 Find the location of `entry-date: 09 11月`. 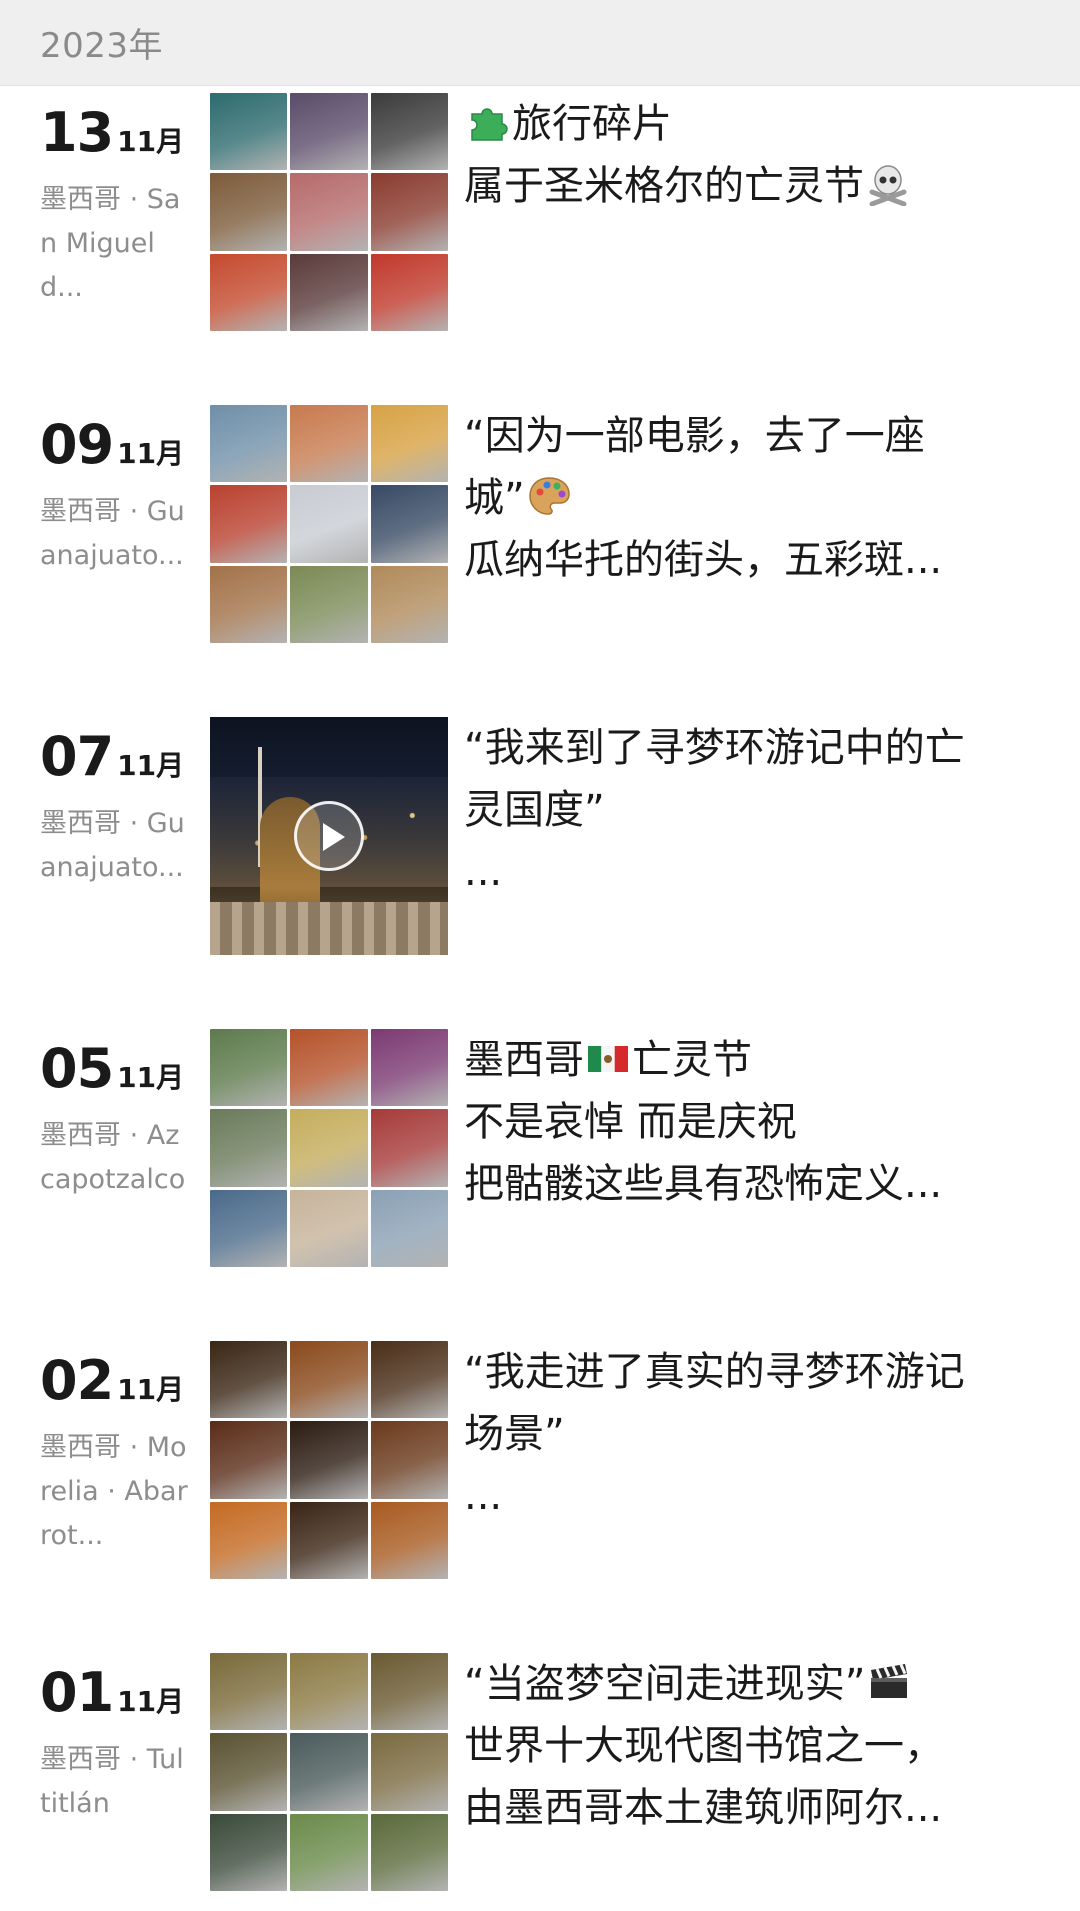

entry-date: 09 11月 is located at coordinates (112, 444).